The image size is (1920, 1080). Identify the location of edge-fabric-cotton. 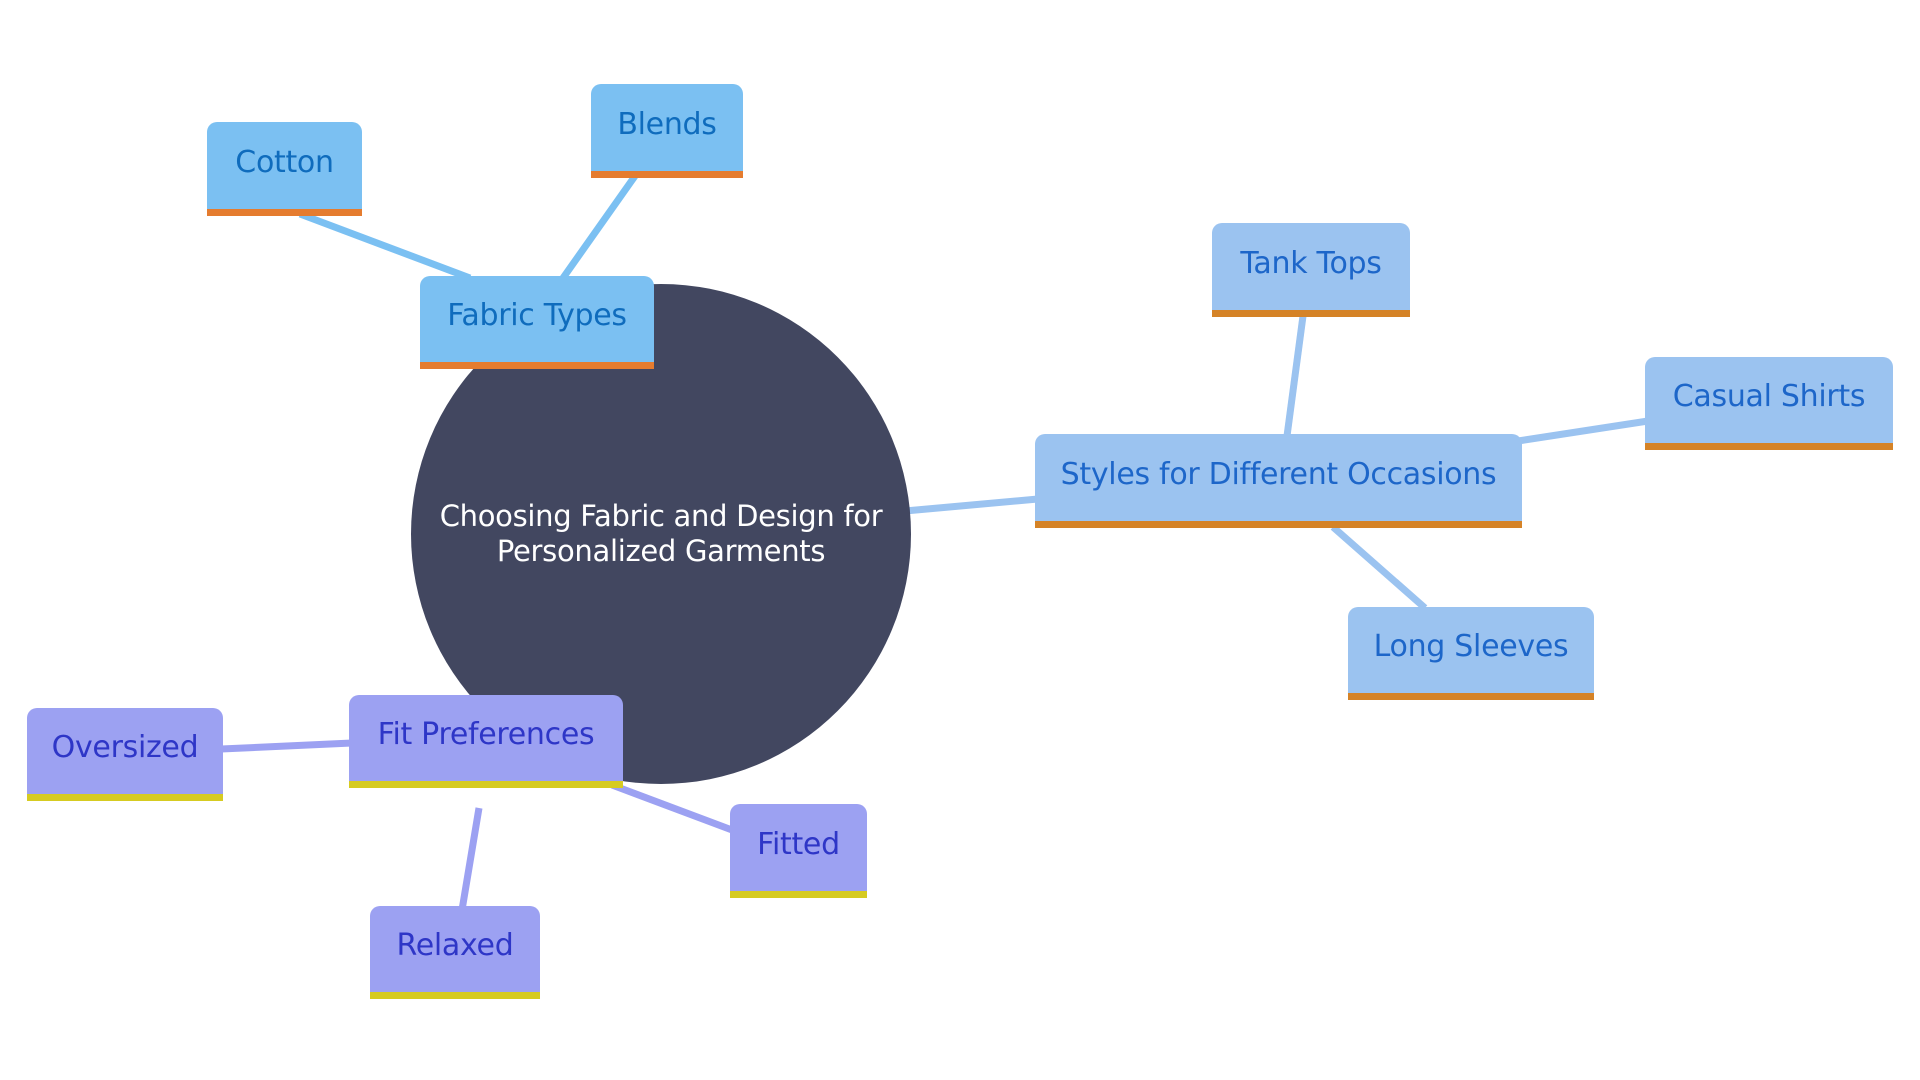
(385, 246).